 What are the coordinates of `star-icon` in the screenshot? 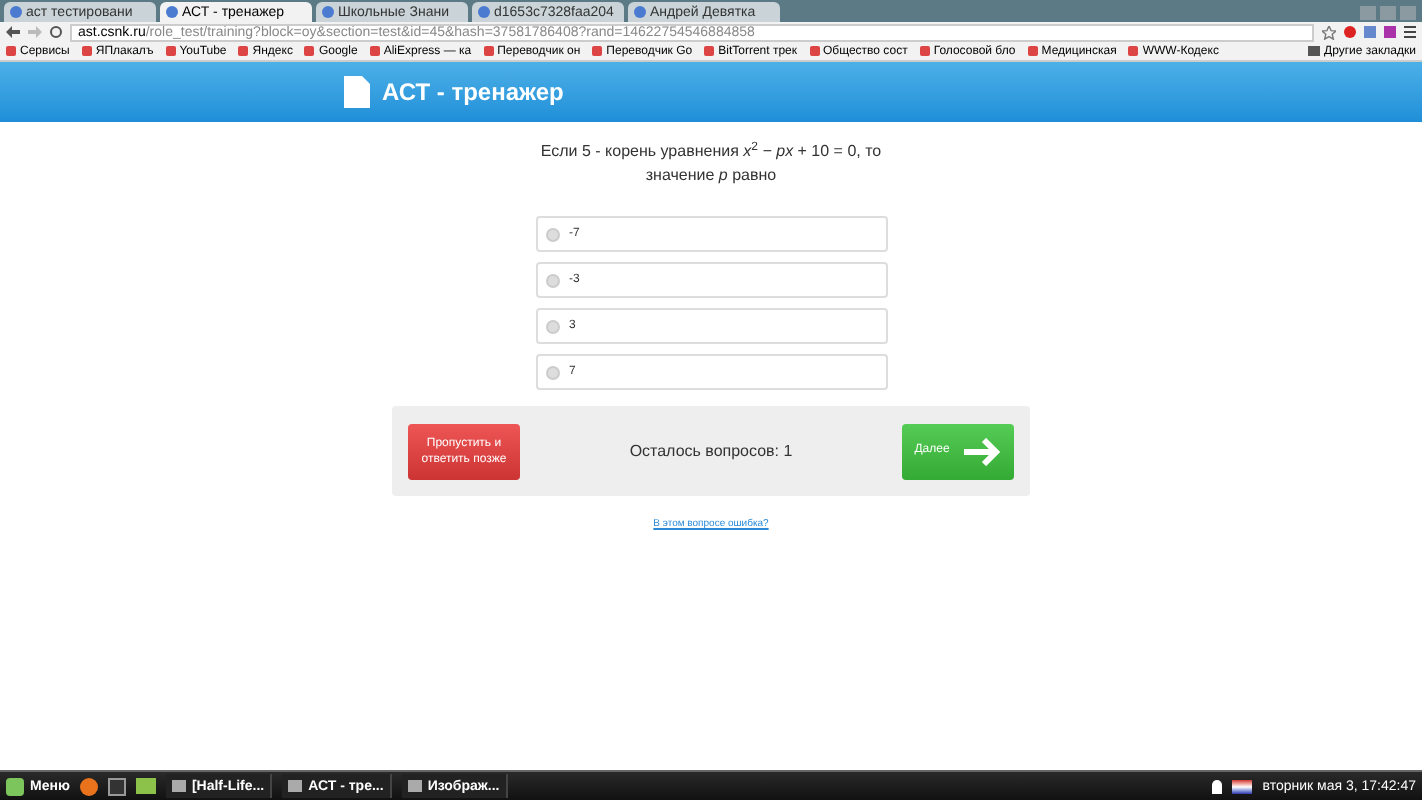 It's located at (1329, 32).